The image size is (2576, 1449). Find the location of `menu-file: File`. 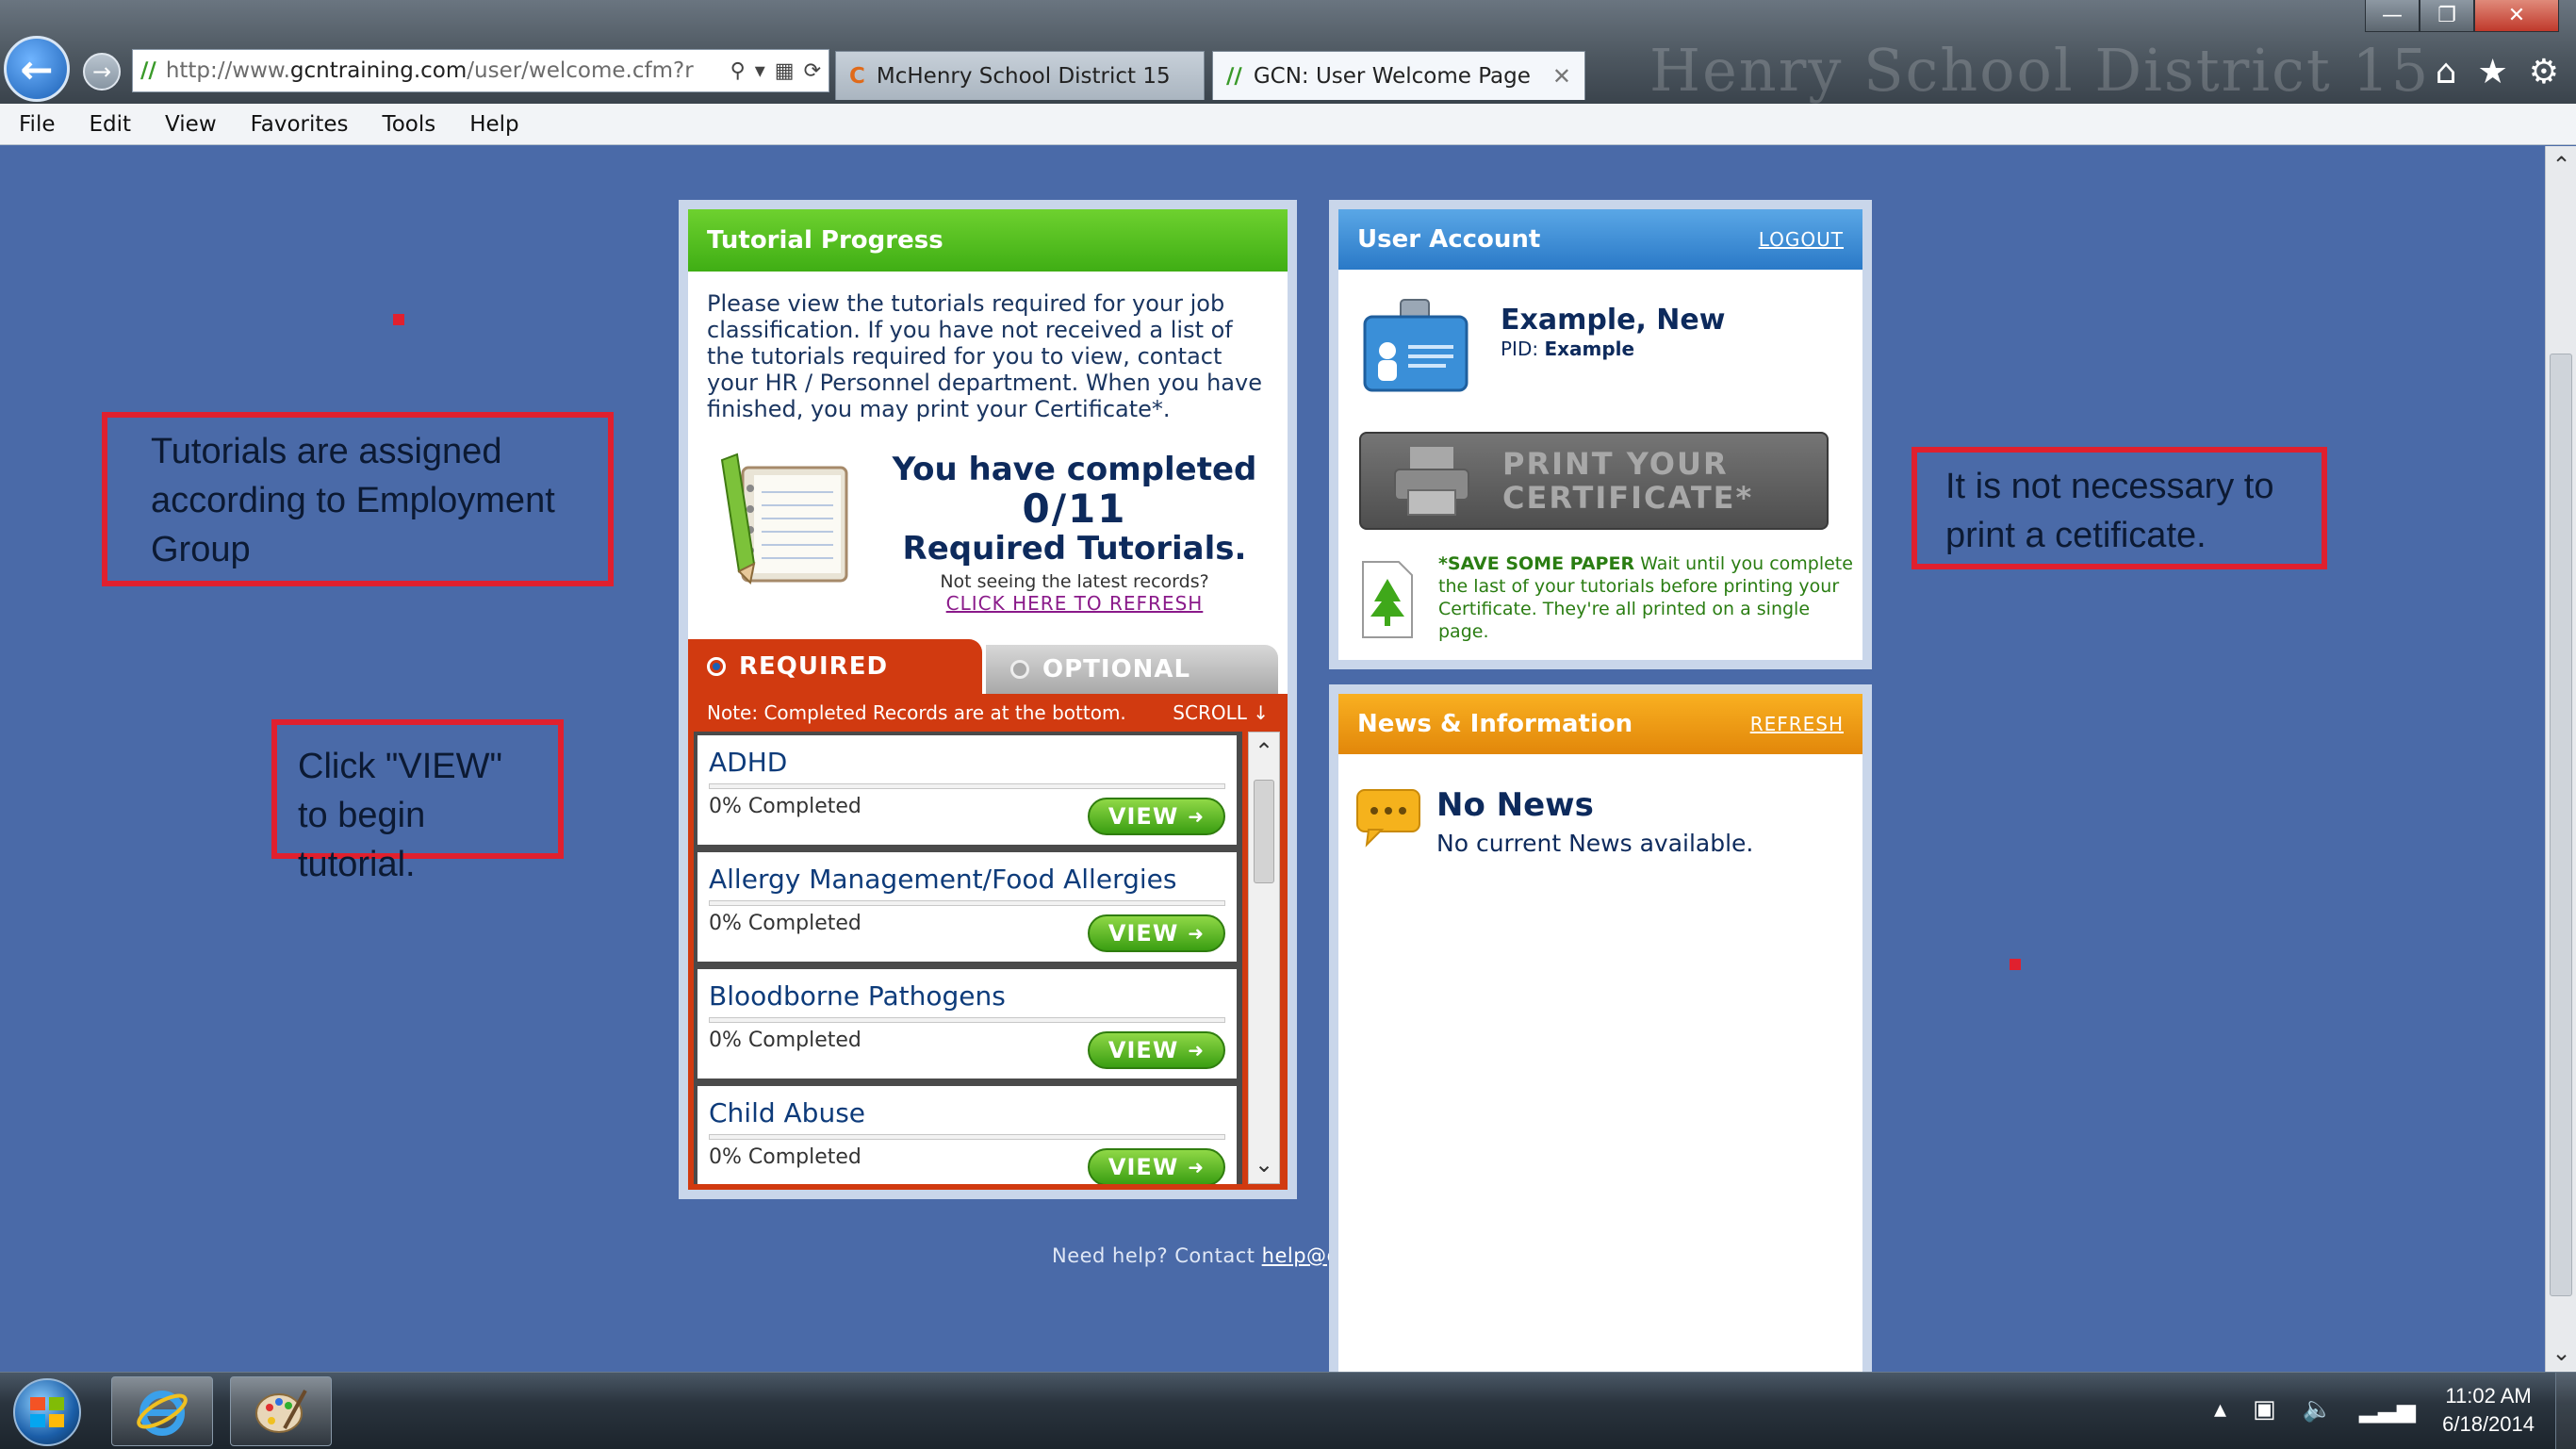

menu-file: File is located at coordinates (37, 125).